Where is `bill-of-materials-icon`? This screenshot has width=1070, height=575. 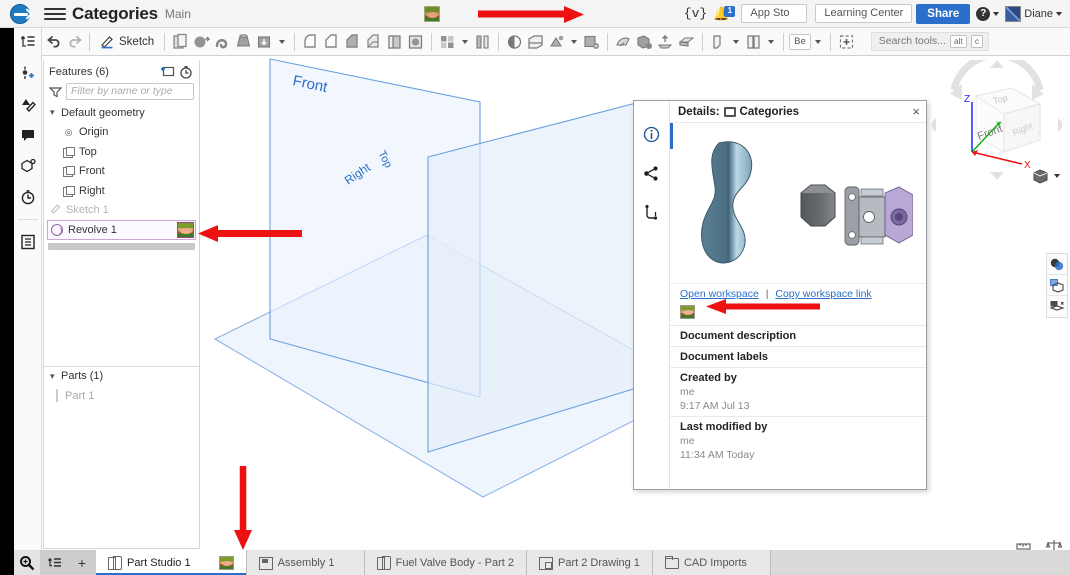
bill-of-materials-icon is located at coordinates (28, 242).